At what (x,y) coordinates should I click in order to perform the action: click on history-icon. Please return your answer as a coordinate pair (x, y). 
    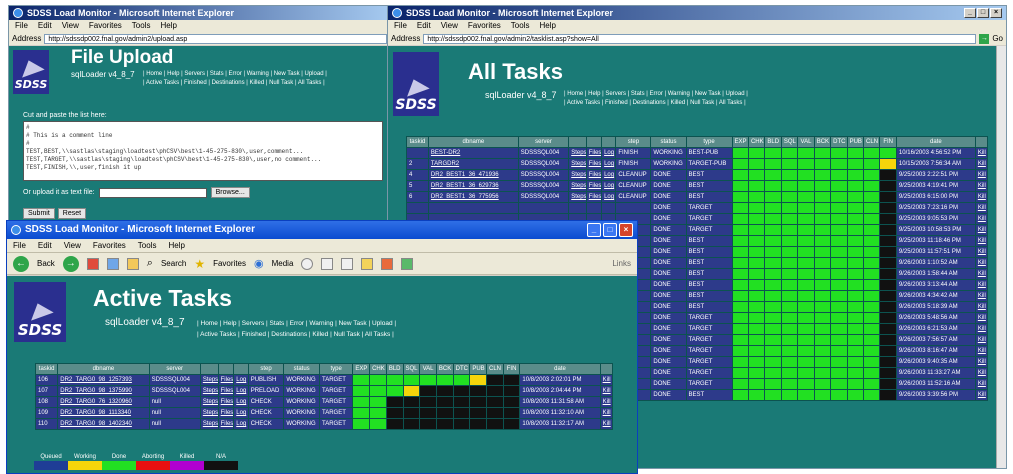
    Looking at the image, I should click on (307, 263).